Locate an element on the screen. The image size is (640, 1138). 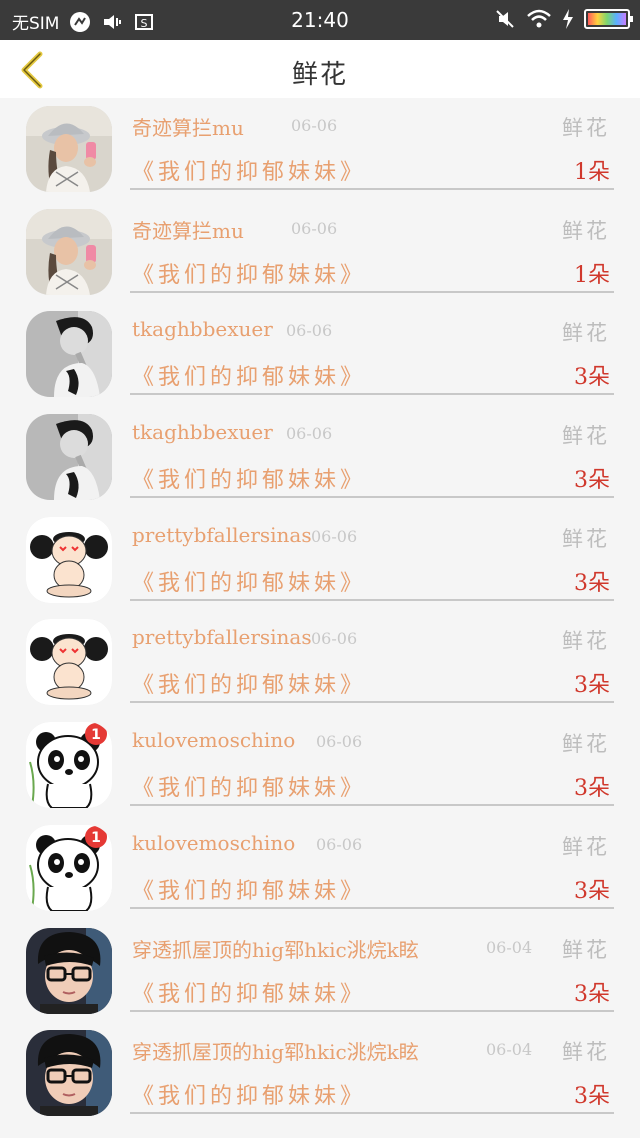
header: 鲜花 is located at coordinates (320, 69).